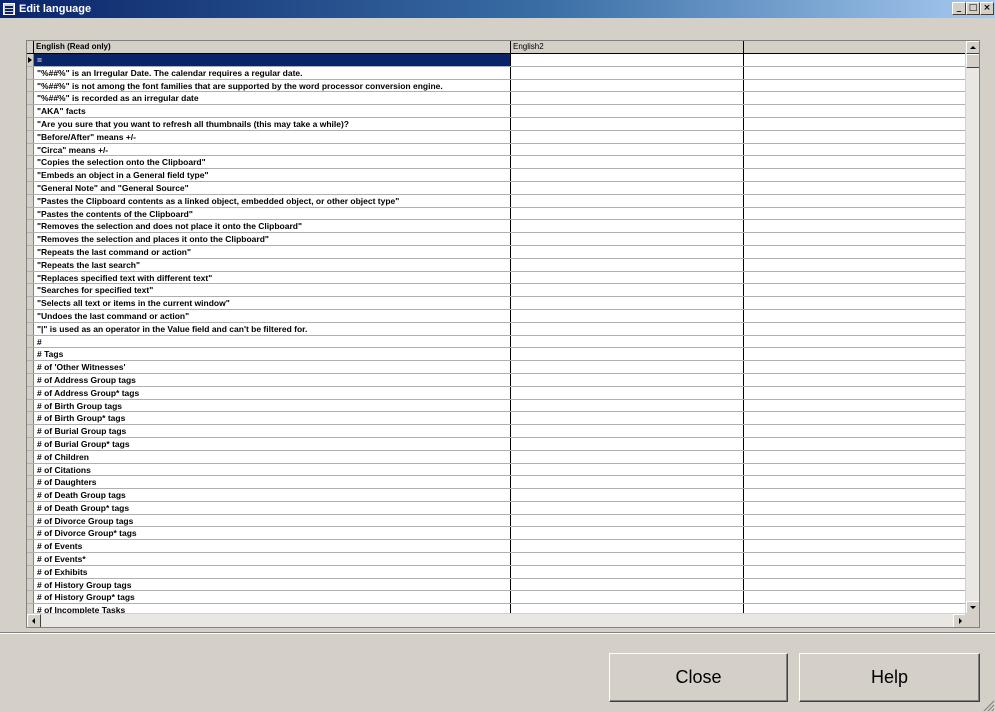 The image size is (995, 712). What do you see at coordinates (497, 342) in the screenshot?
I see `table-row: #` at bounding box center [497, 342].